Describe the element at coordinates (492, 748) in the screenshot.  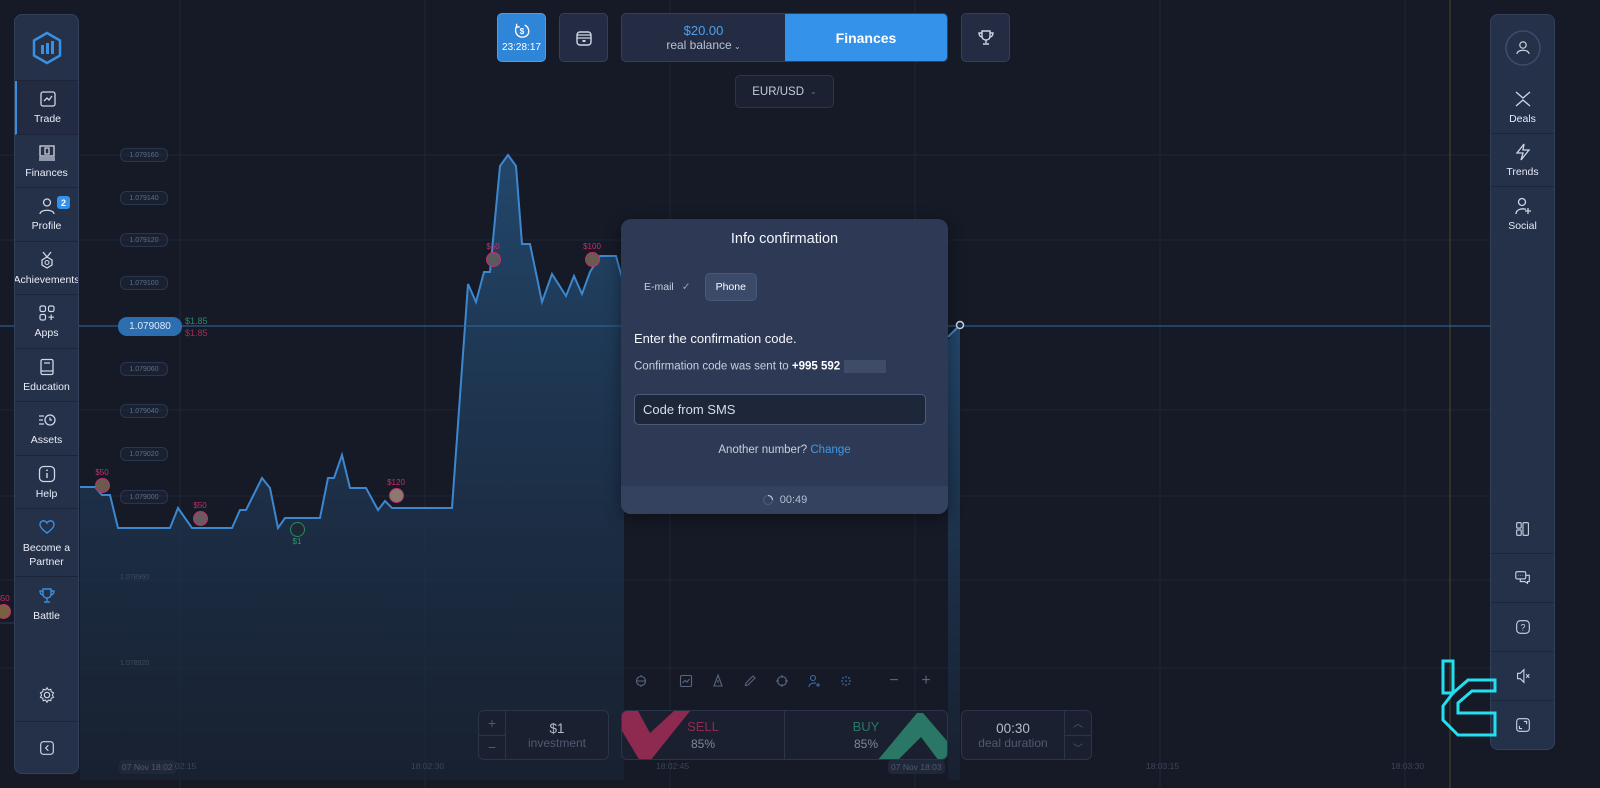
I see `decrease-investment-button: −` at that location.